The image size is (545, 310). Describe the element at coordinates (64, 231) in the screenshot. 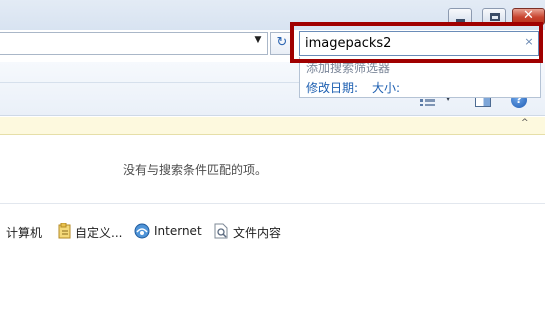

I see `custom-folder-icon` at that location.